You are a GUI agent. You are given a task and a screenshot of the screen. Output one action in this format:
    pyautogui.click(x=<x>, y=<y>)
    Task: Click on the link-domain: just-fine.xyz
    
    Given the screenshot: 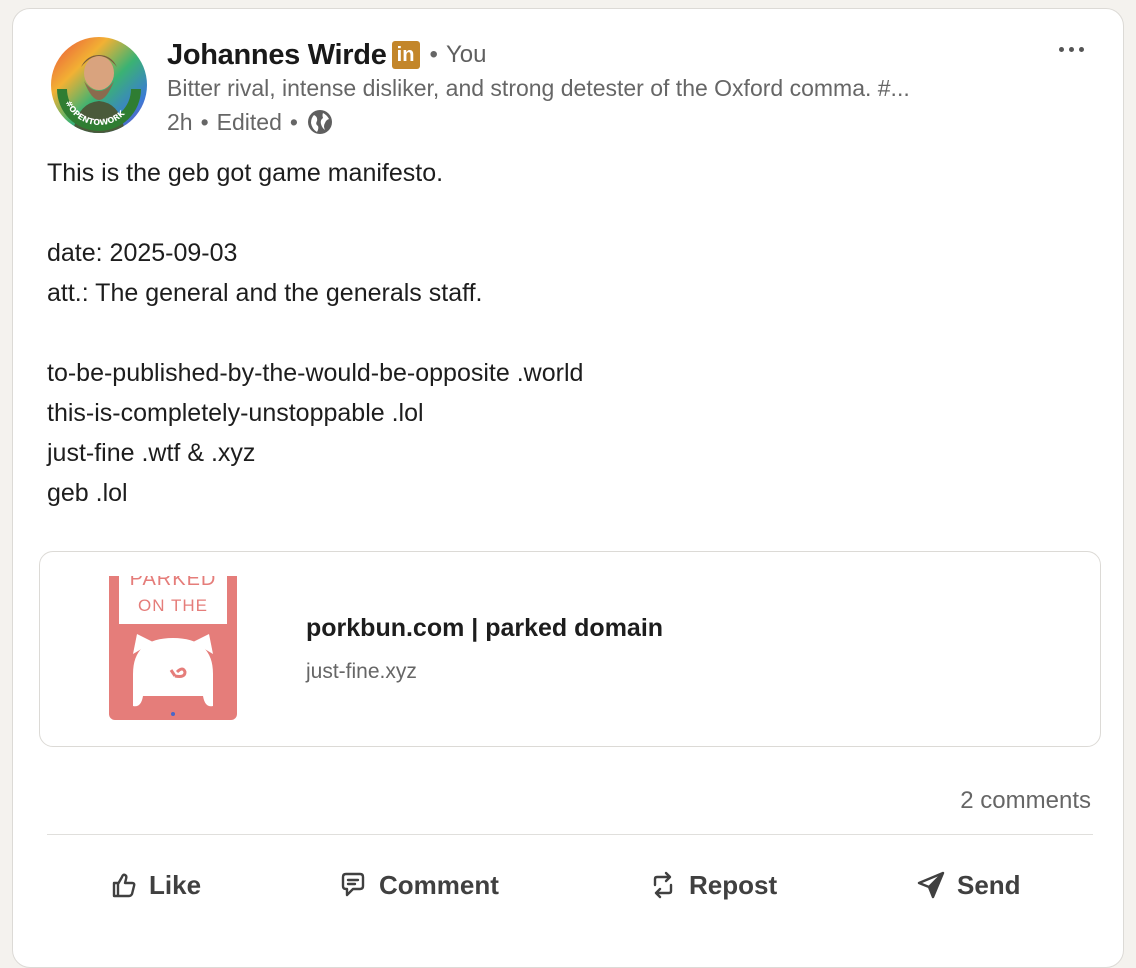 What is the action you would take?
    pyautogui.click(x=361, y=671)
    